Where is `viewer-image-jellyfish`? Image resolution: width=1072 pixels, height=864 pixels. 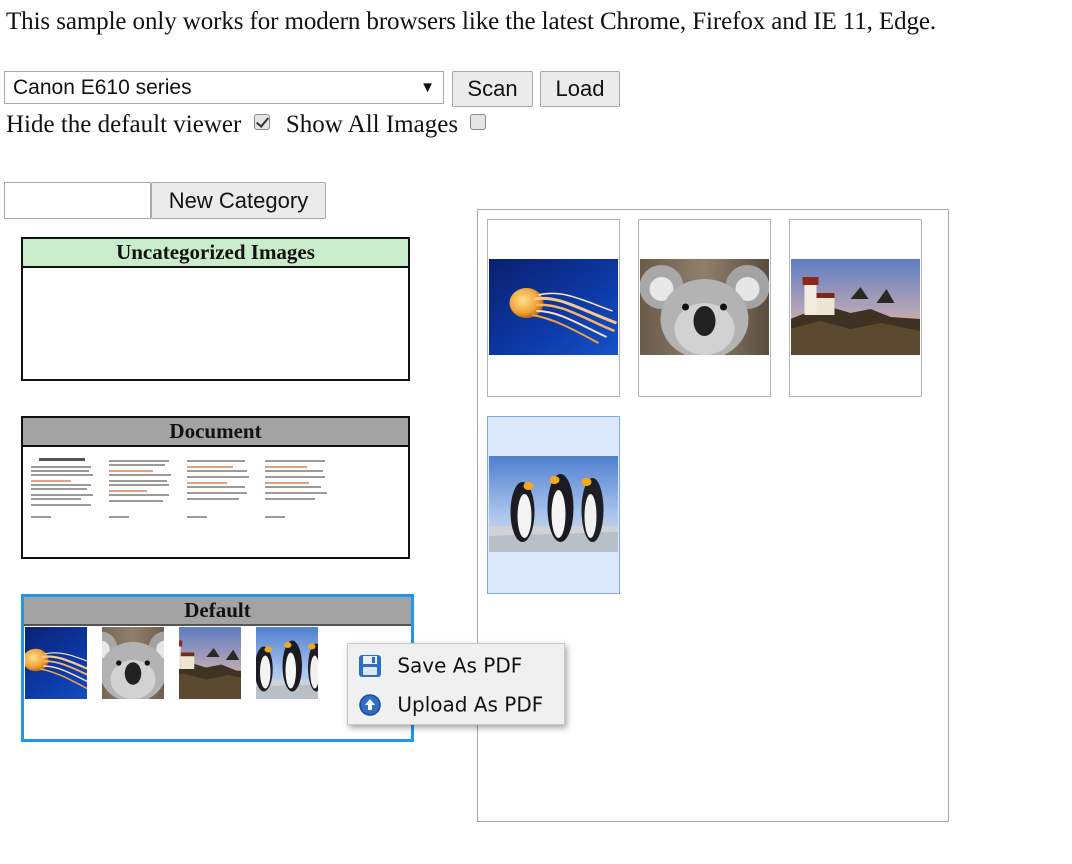
viewer-image-jellyfish is located at coordinates (553, 308).